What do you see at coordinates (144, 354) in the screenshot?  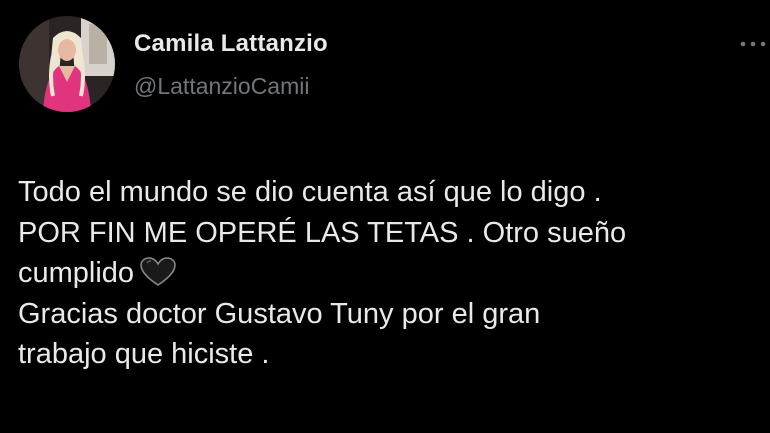 I see `tweet-line: trabajo que hiciste .` at bounding box center [144, 354].